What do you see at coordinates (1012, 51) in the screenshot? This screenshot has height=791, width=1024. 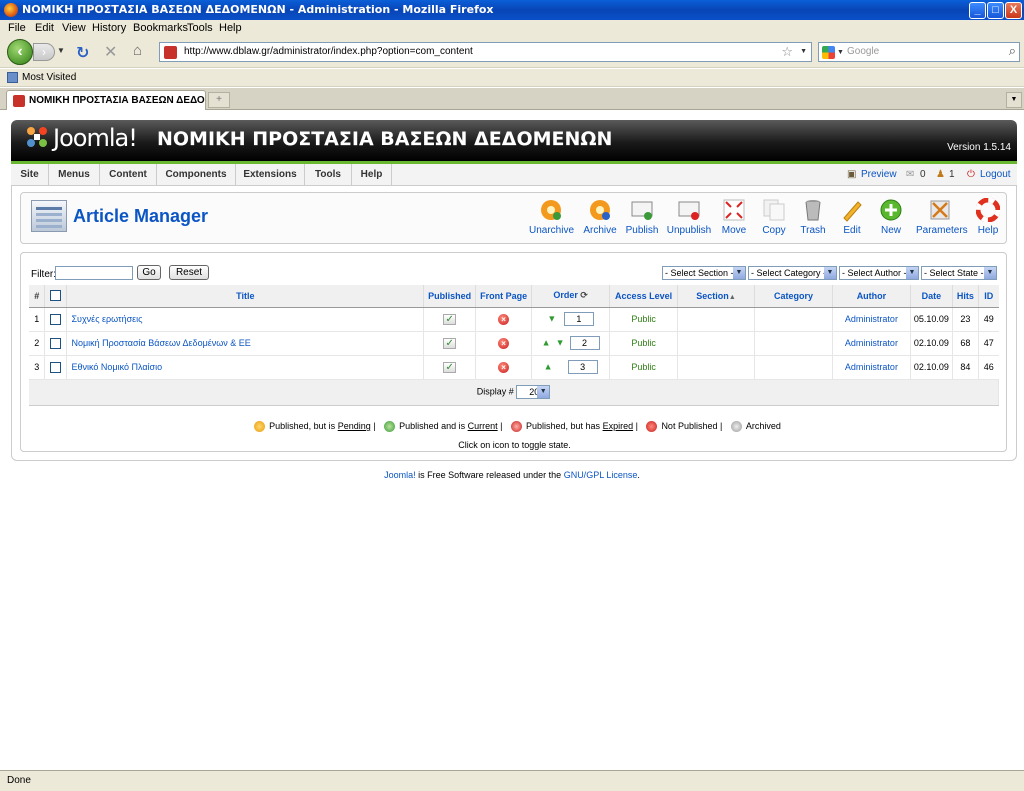 I see `search-icon: ⌕` at bounding box center [1012, 51].